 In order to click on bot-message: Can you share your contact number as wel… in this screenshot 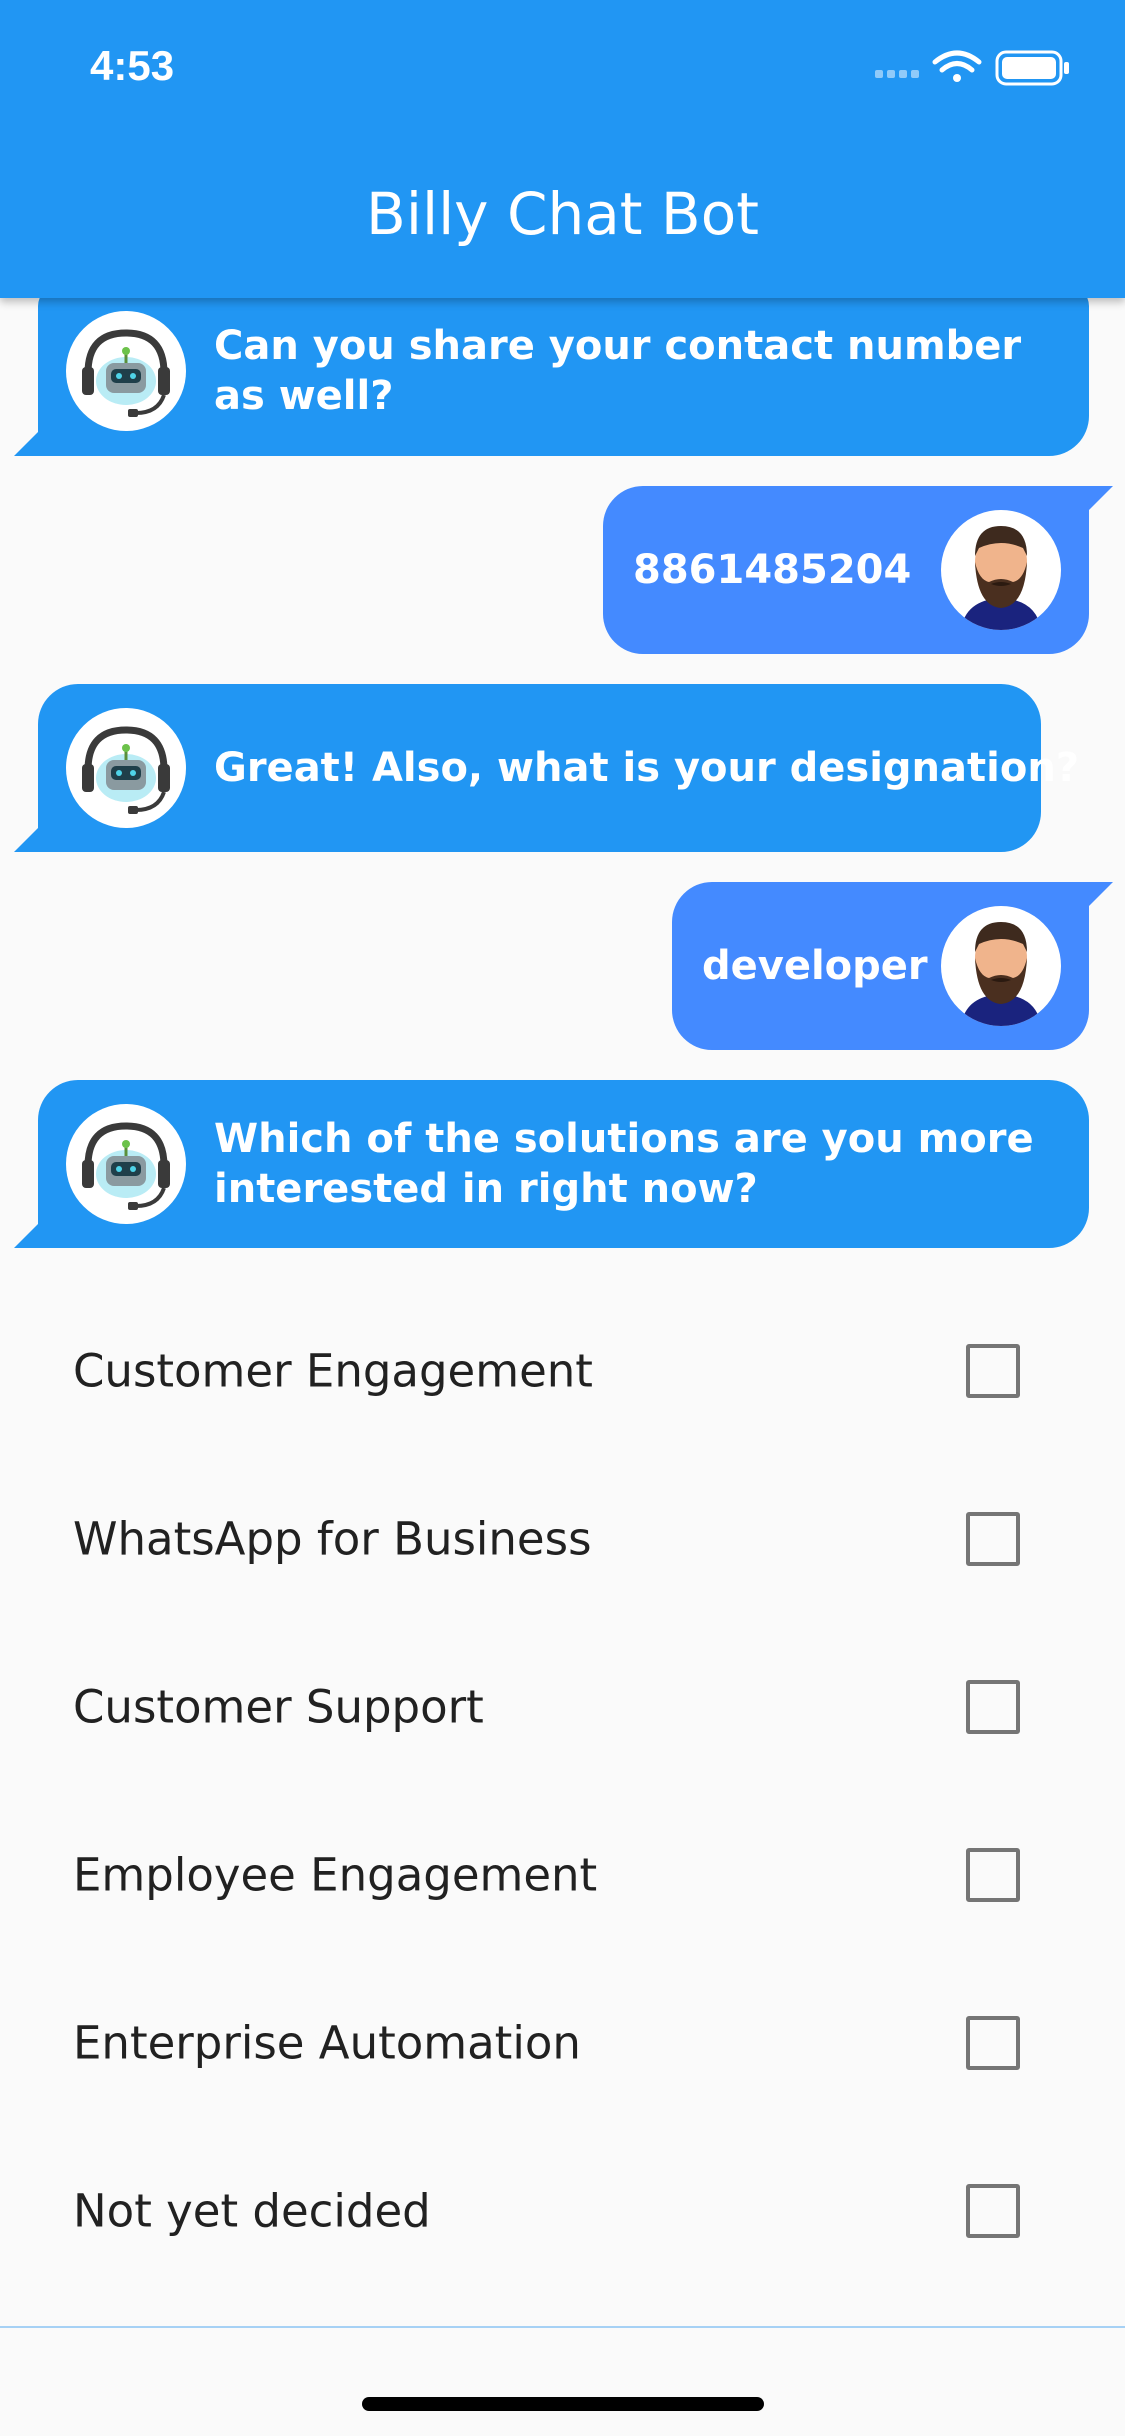, I will do `click(551, 371)`.